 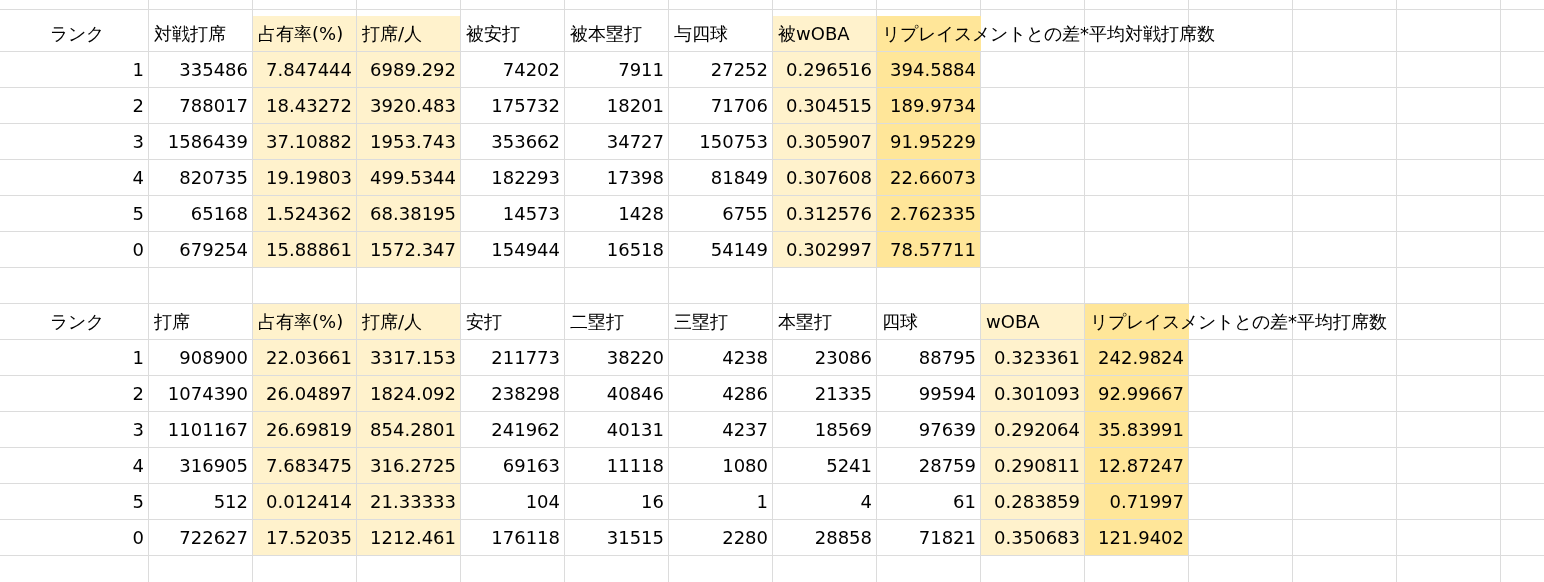 What do you see at coordinates (513, 250) in the screenshot?
I see `table-cell: 154944` at bounding box center [513, 250].